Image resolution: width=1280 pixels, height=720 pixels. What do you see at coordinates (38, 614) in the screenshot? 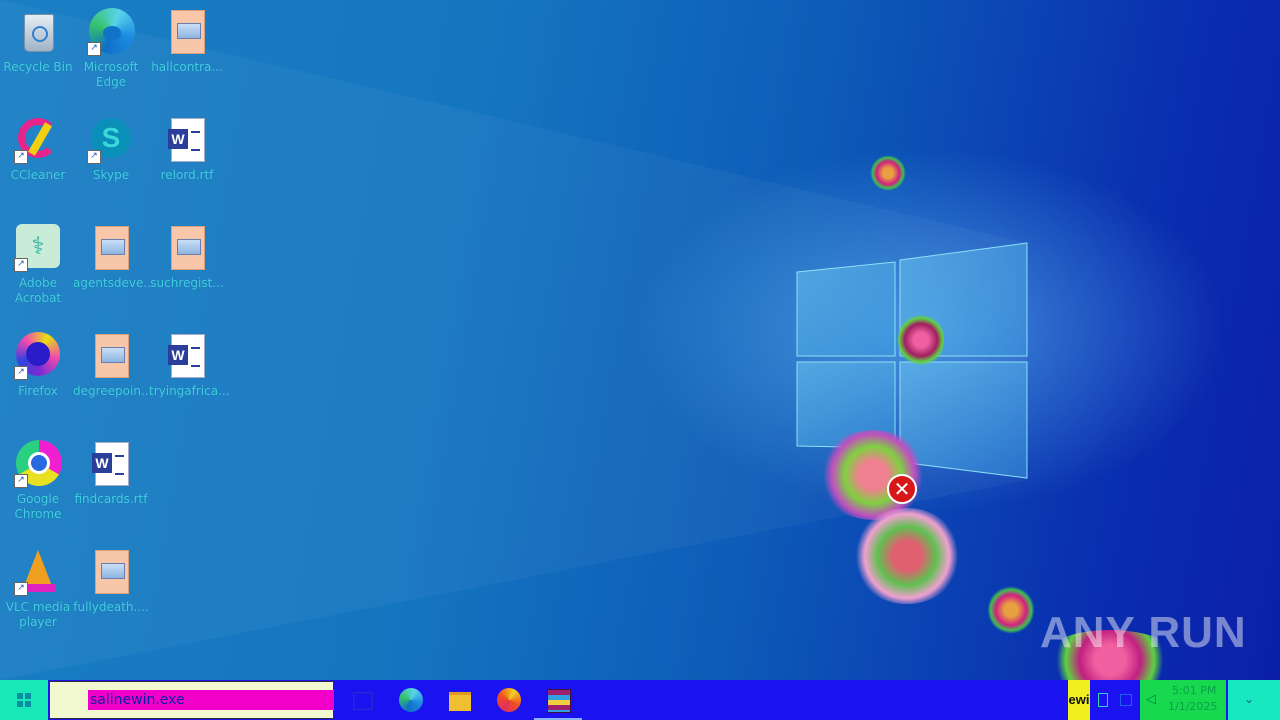
I see `icon-label: VLC media player` at bounding box center [38, 614].